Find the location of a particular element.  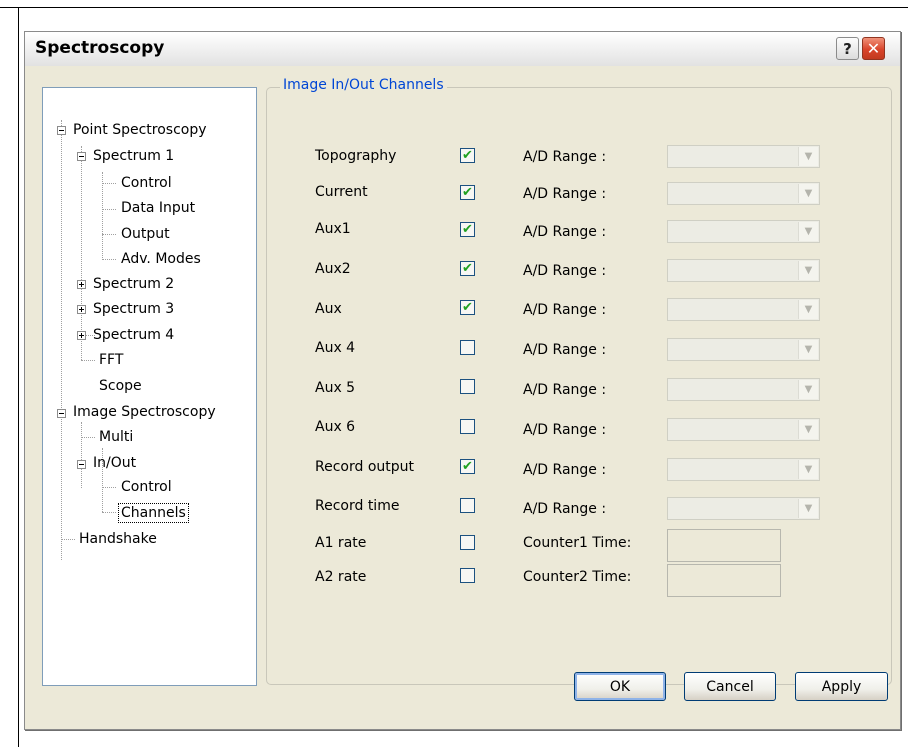

tree-item-spectrum-4: Spectrum 4 is located at coordinates (133, 335).